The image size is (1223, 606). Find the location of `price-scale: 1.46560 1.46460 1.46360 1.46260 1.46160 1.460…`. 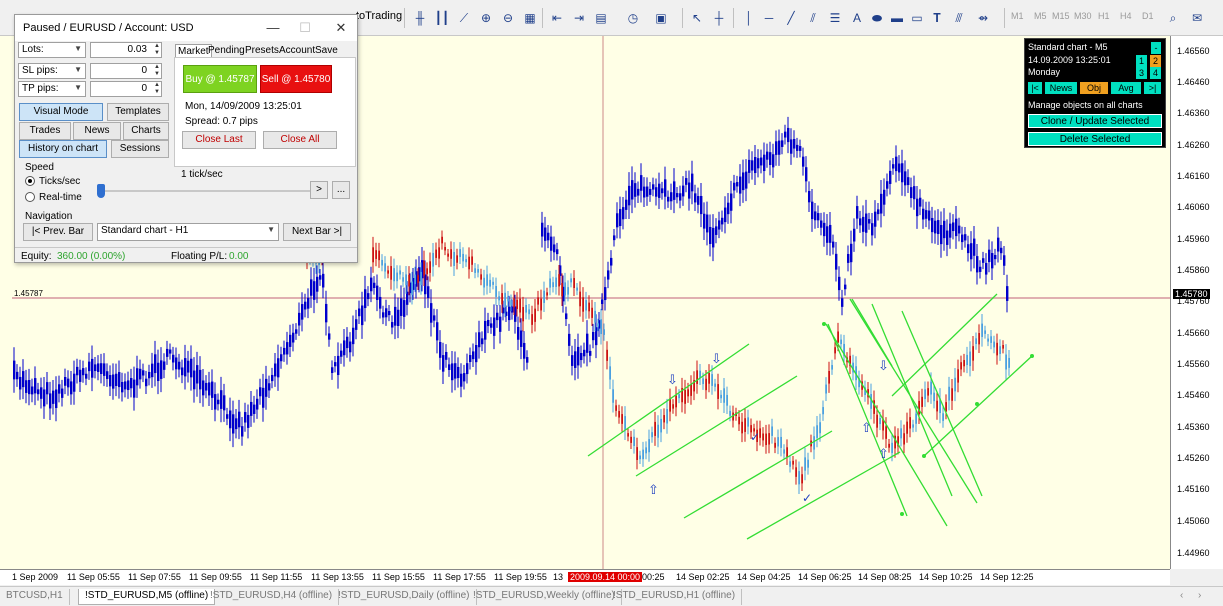

price-scale: 1.46560 1.46460 1.46360 1.46260 1.46160 1.460… is located at coordinates (1196, 302).